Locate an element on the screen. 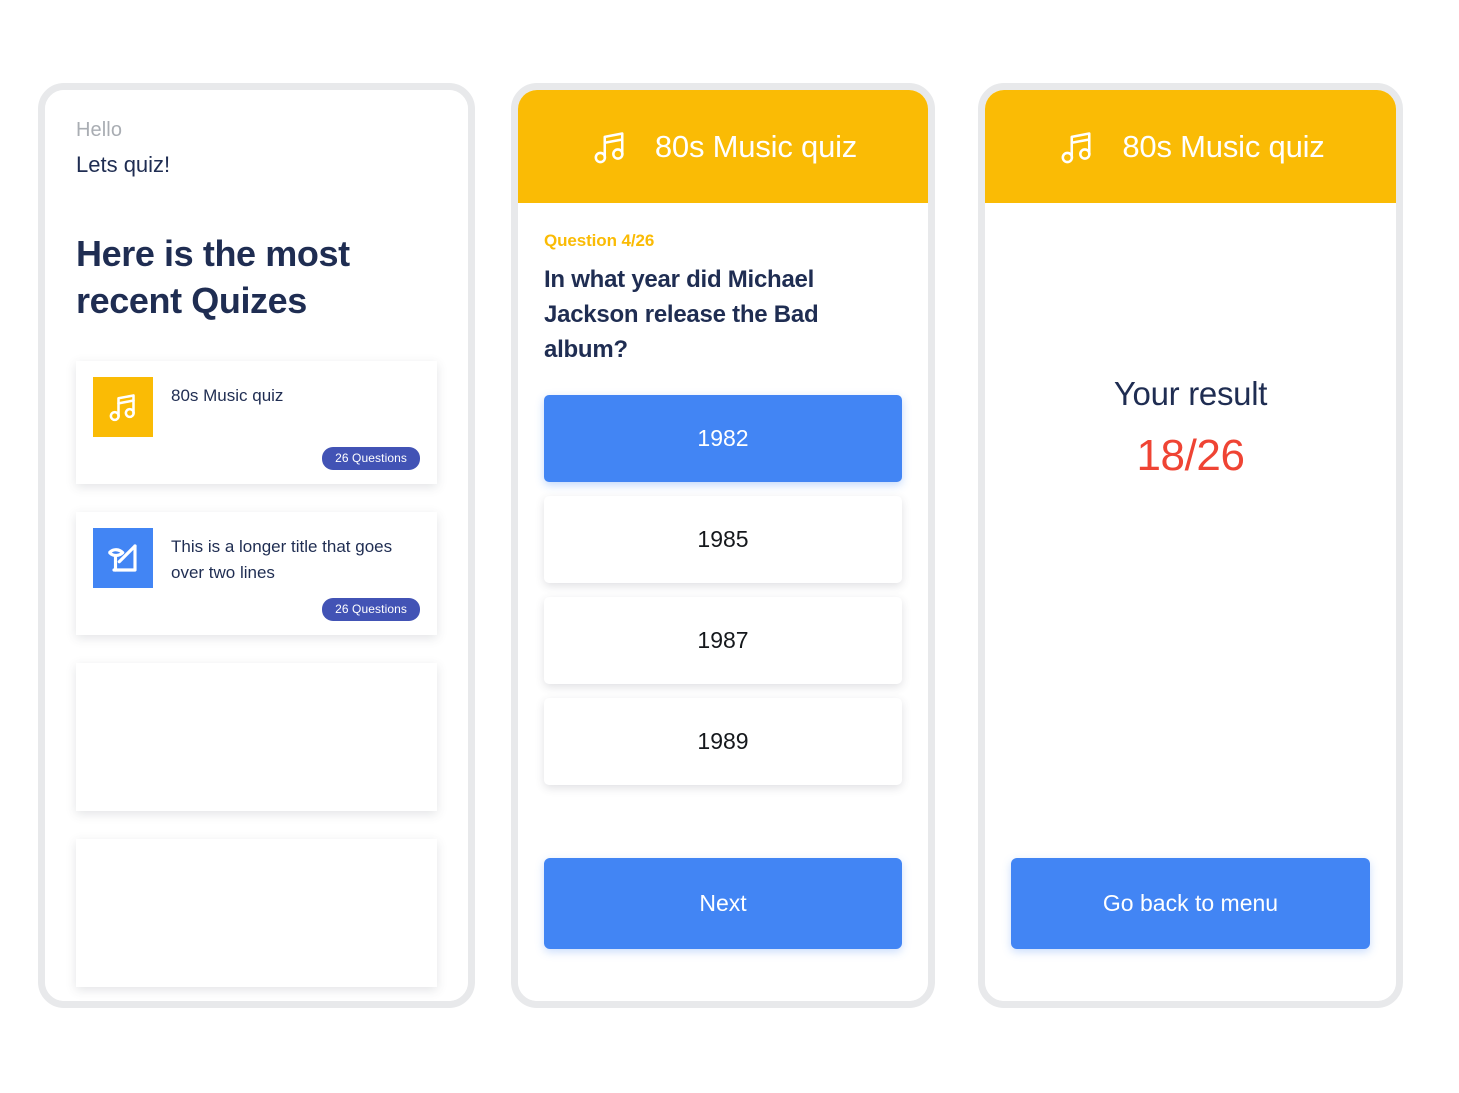 Image resolution: width=1459 pixels, height=1093 pixels. result-block: Your result 18/26 is located at coordinates (1190, 428).